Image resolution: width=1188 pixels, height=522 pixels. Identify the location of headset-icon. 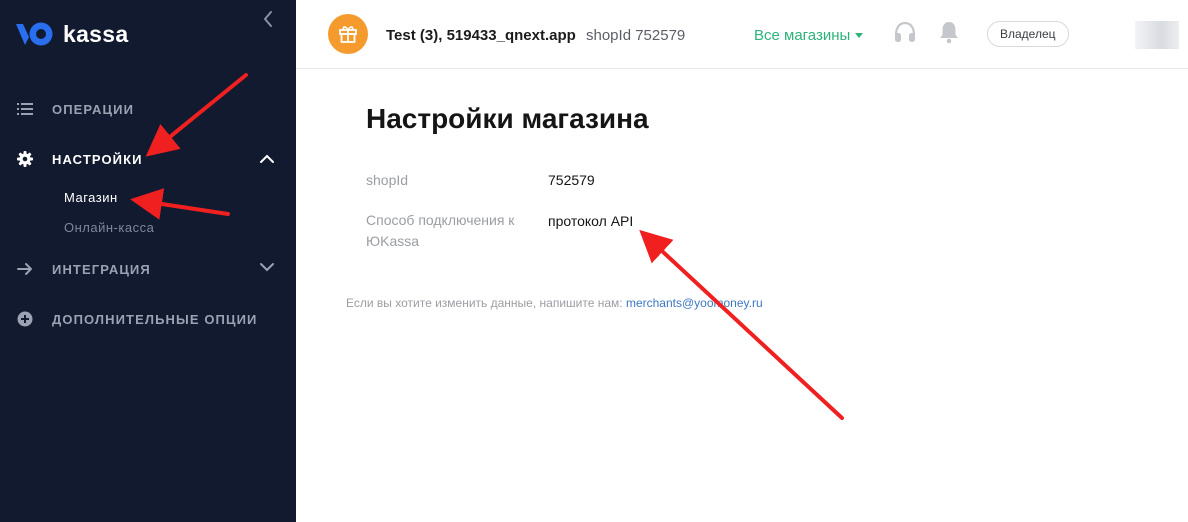
(905, 33).